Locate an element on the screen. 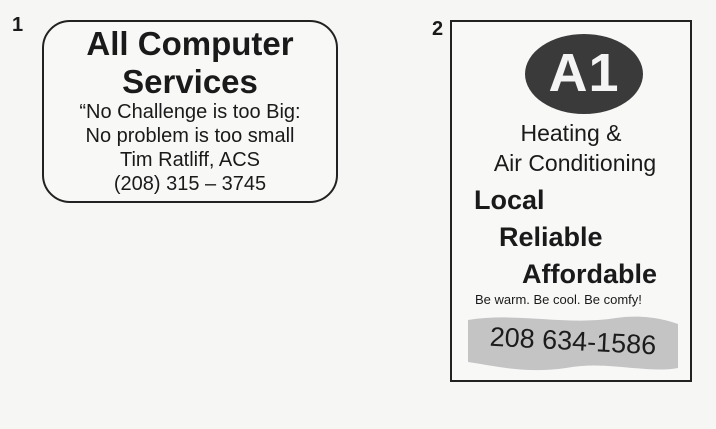  ad-tagline-1: “No Challenge is too Big: is located at coordinates (190, 112).